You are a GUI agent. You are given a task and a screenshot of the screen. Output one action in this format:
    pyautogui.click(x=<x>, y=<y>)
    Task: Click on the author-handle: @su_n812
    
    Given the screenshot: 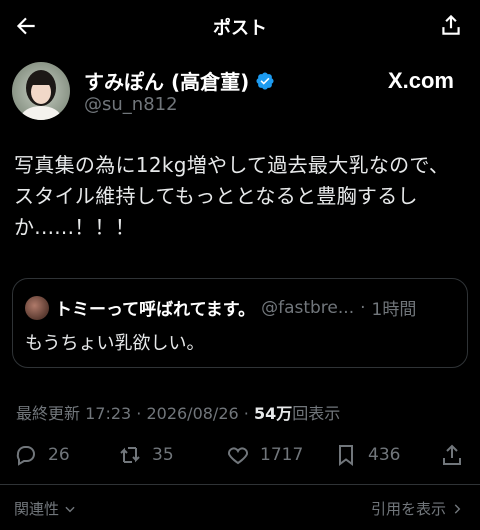 What is the action you would take?
    pyautogui.click(x=131, y=104)
    